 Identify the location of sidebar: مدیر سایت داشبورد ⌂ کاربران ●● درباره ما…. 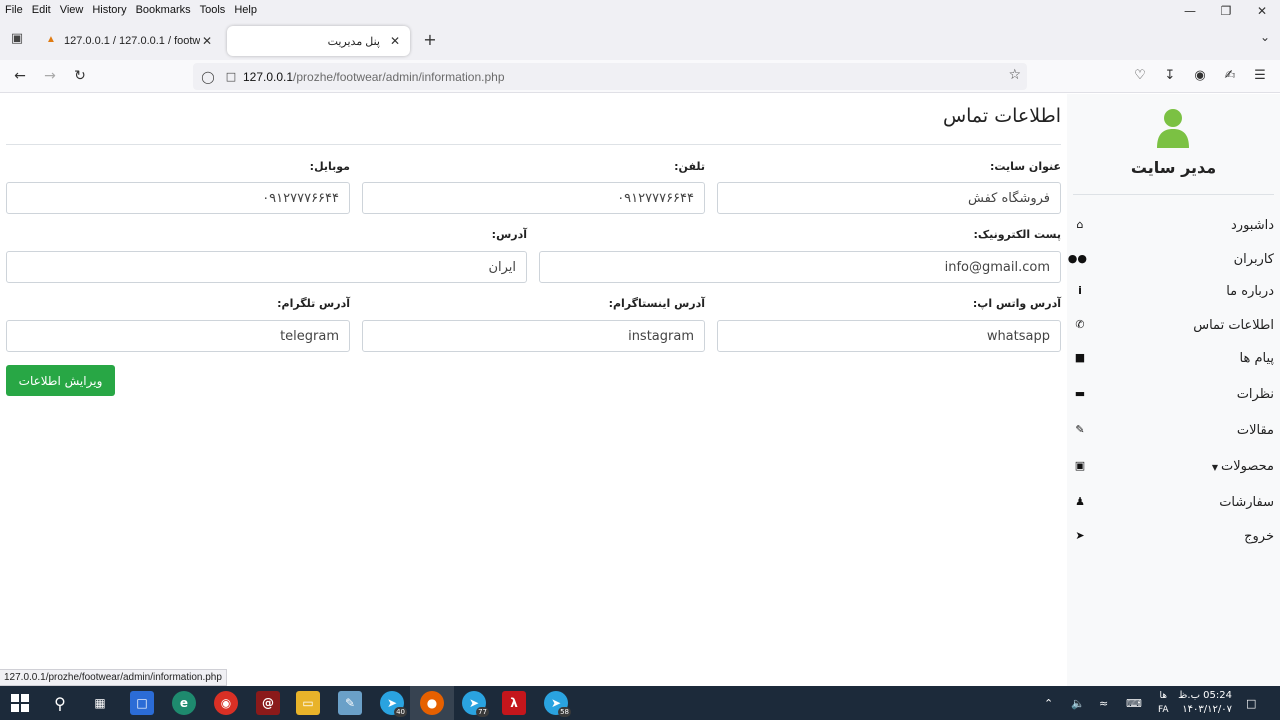
(1173, 390).